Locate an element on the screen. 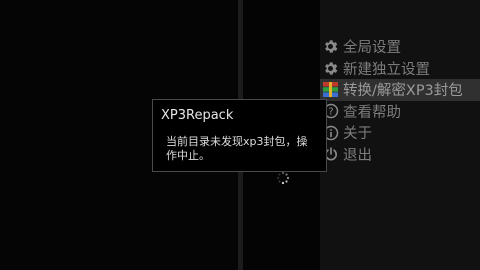 The image size is (480, 270). archive-icon is located at coordinates (330, 89).